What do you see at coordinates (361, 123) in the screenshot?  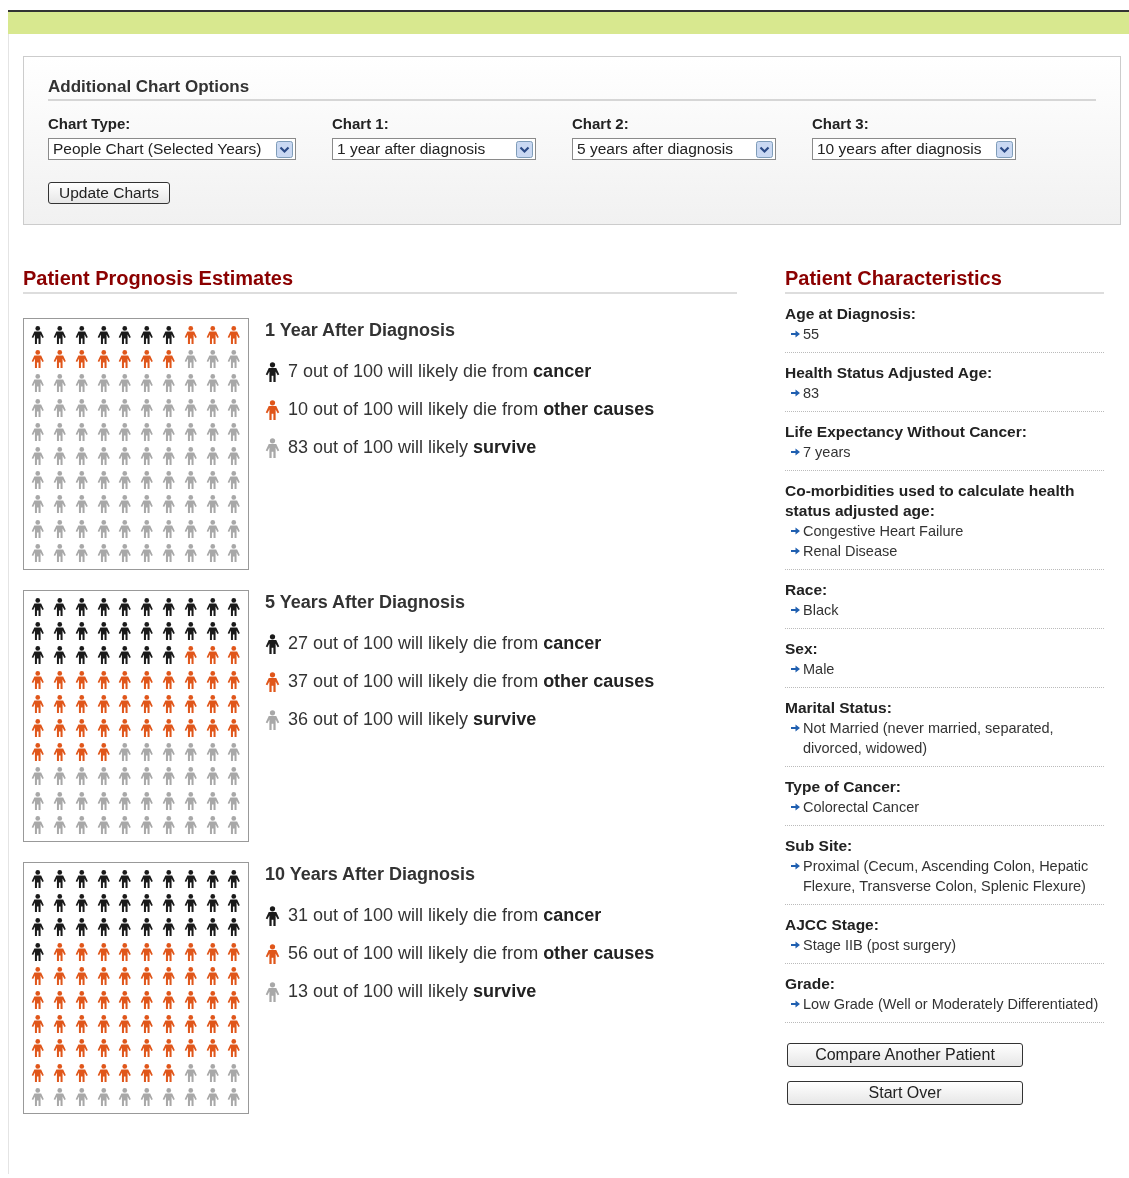 I see `field-label: Chart 1:` at bounding box center [361, 123].